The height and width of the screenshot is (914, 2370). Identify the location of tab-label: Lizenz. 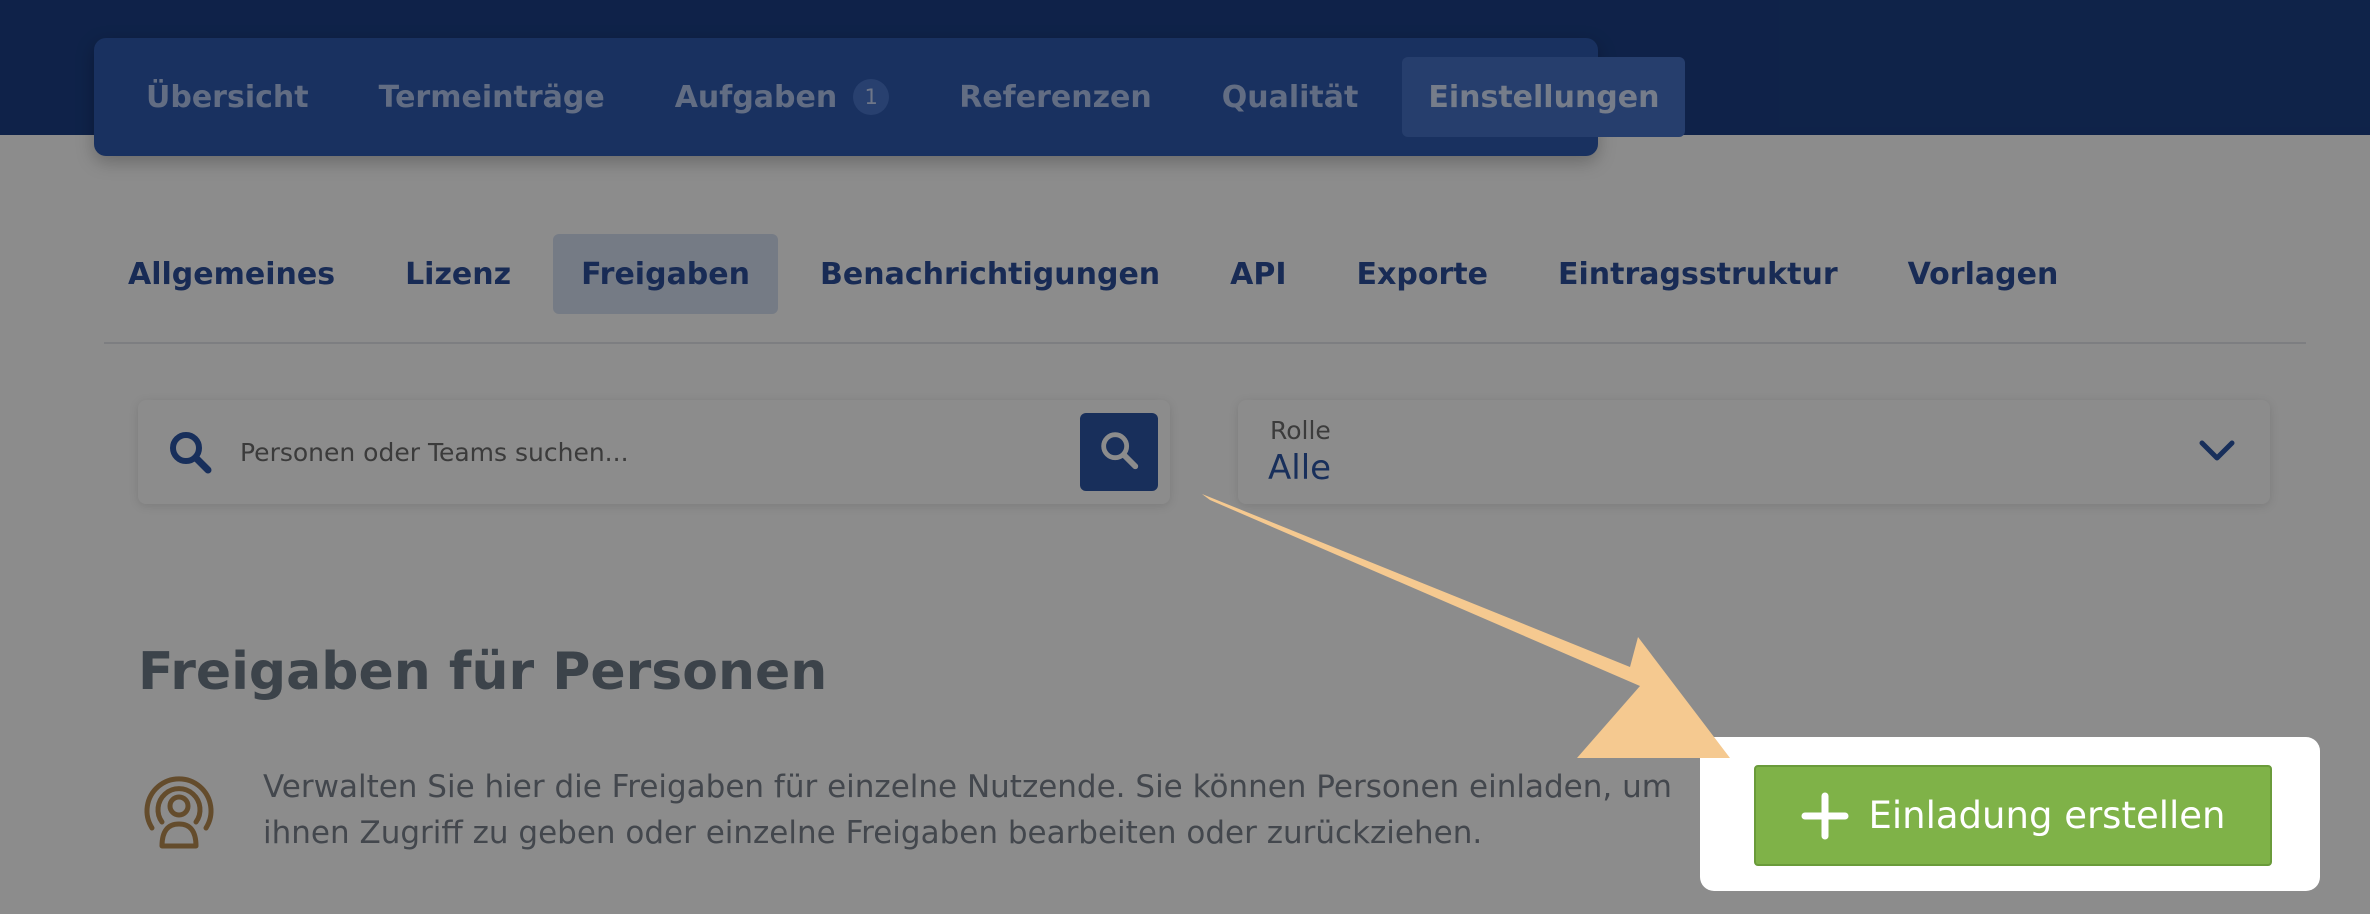
(458, 274).